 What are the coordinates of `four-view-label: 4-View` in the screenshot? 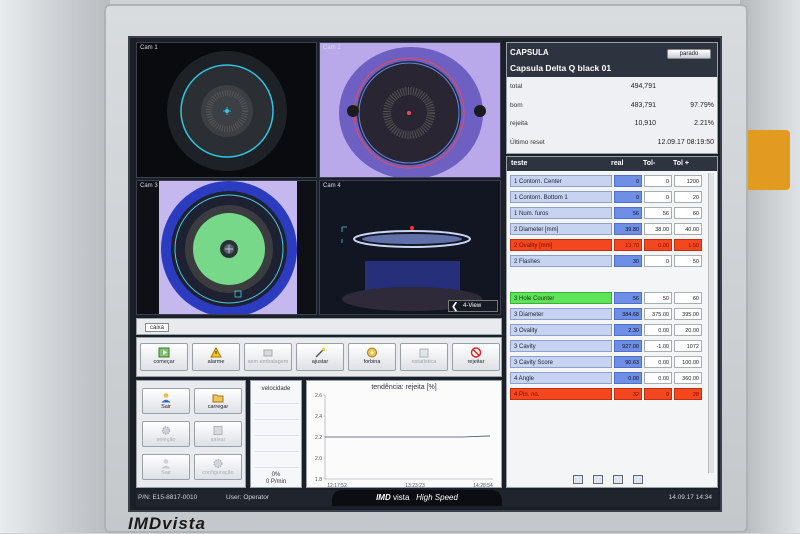 It's located at (472, 306).